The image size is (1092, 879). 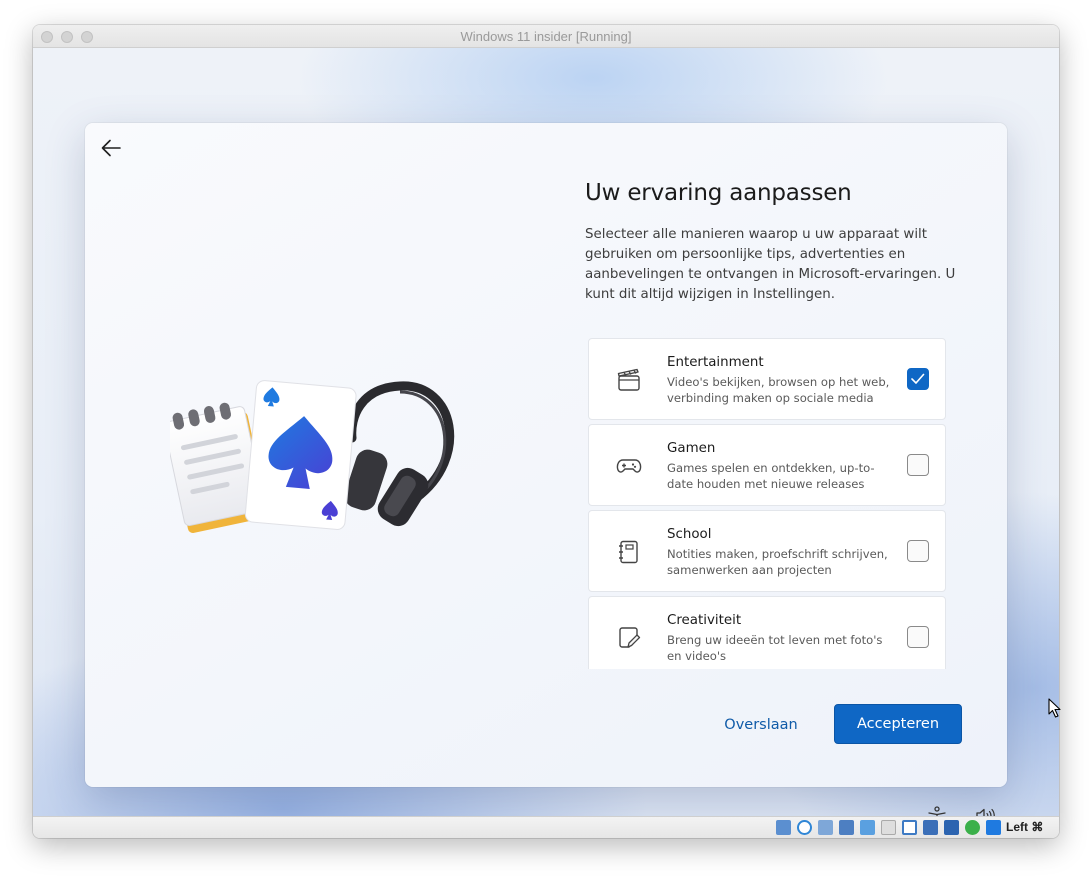 I want to click on entertainment-checkbox, so click(x=918, y=379).